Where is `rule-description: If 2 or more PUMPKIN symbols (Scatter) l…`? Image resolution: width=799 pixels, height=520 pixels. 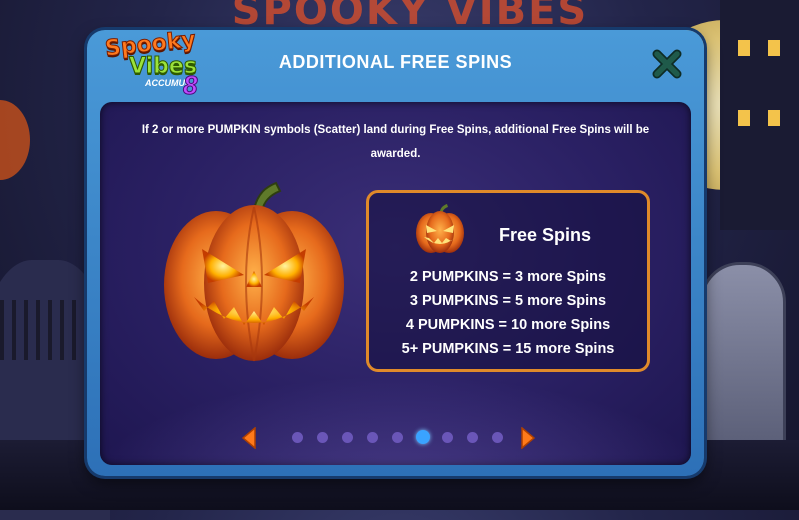
rule-description: If 2 or more PUMPKIN symbols (Scatter) l… is located at coordinates (395, 142).